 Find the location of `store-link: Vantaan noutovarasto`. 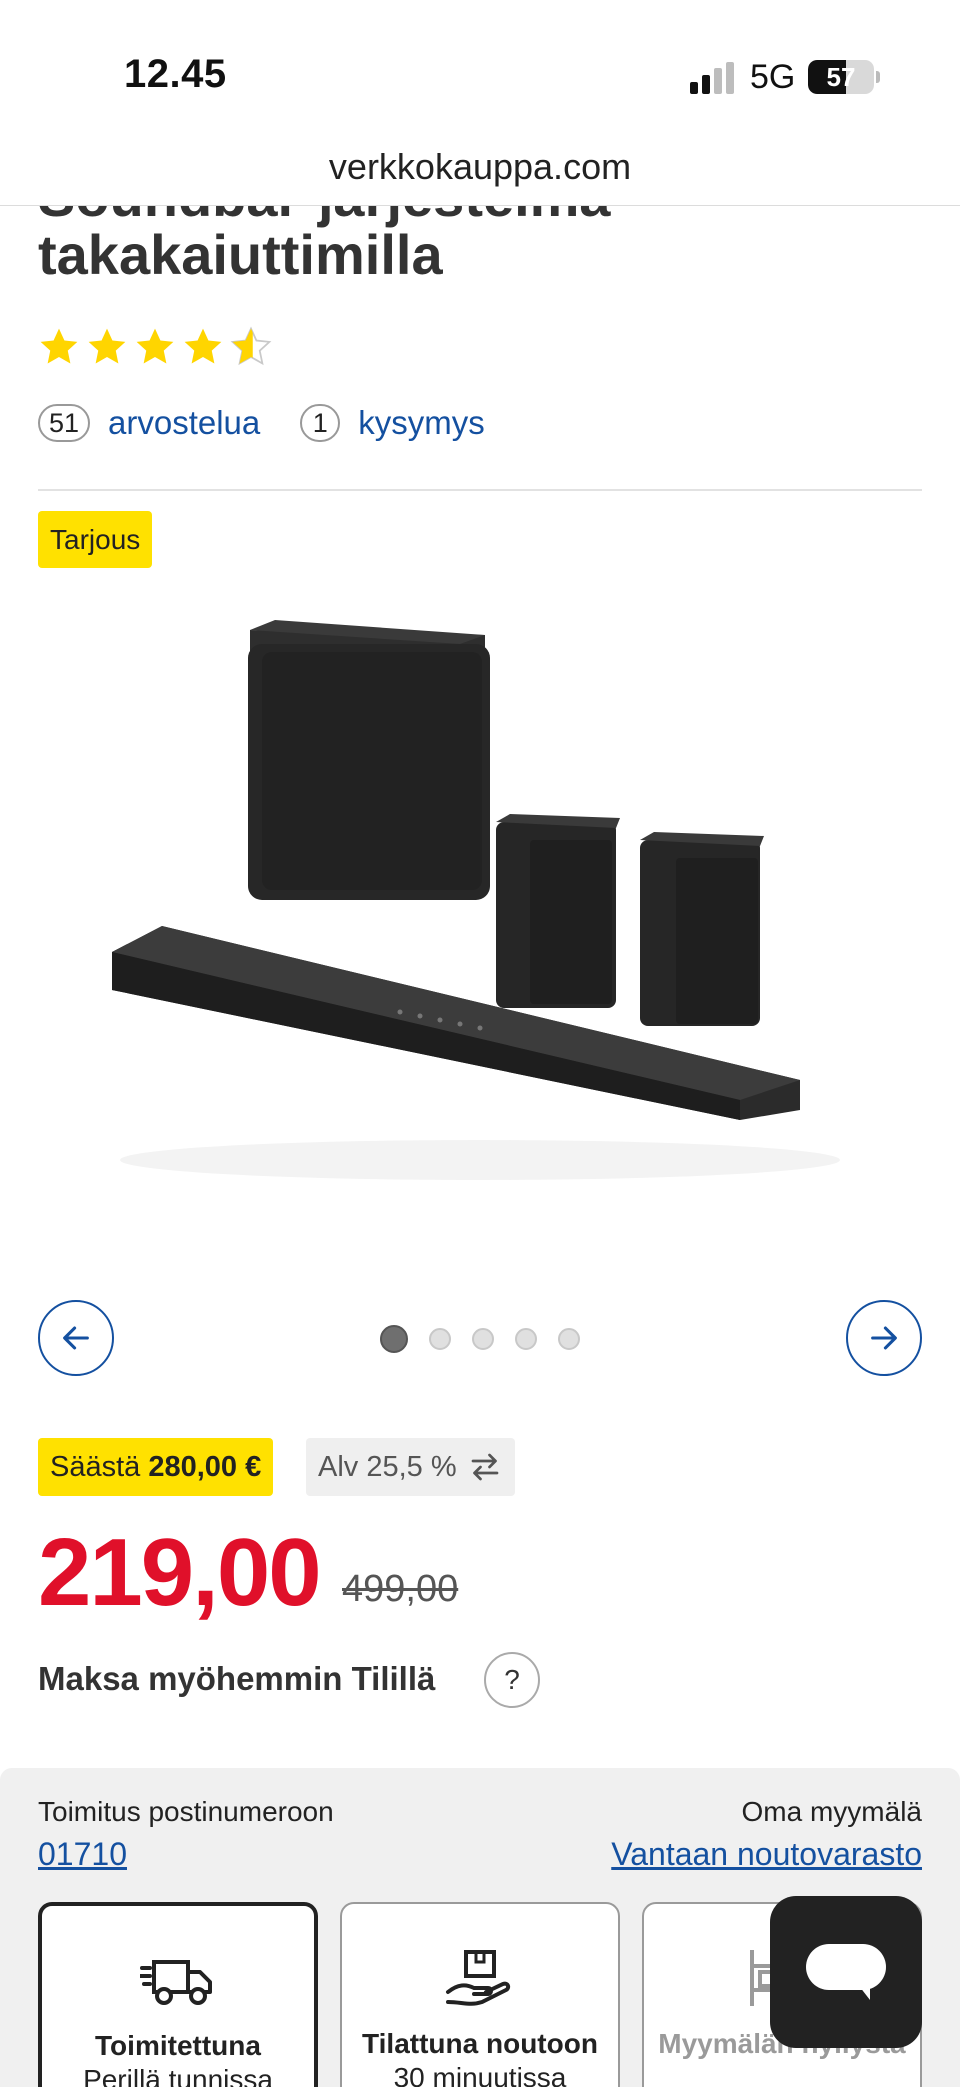

store-link: Vantaan noutovarasto is located at coordinates (766, 1854).